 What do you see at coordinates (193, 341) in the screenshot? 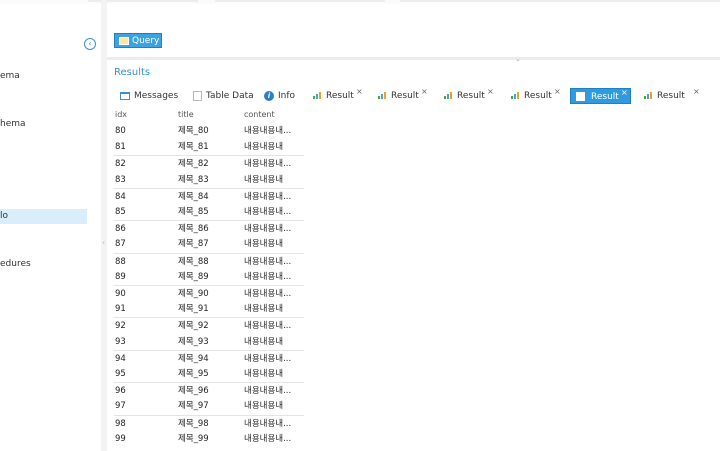
I see `table-cell: 제목_93` at bounding box center [193, 341].